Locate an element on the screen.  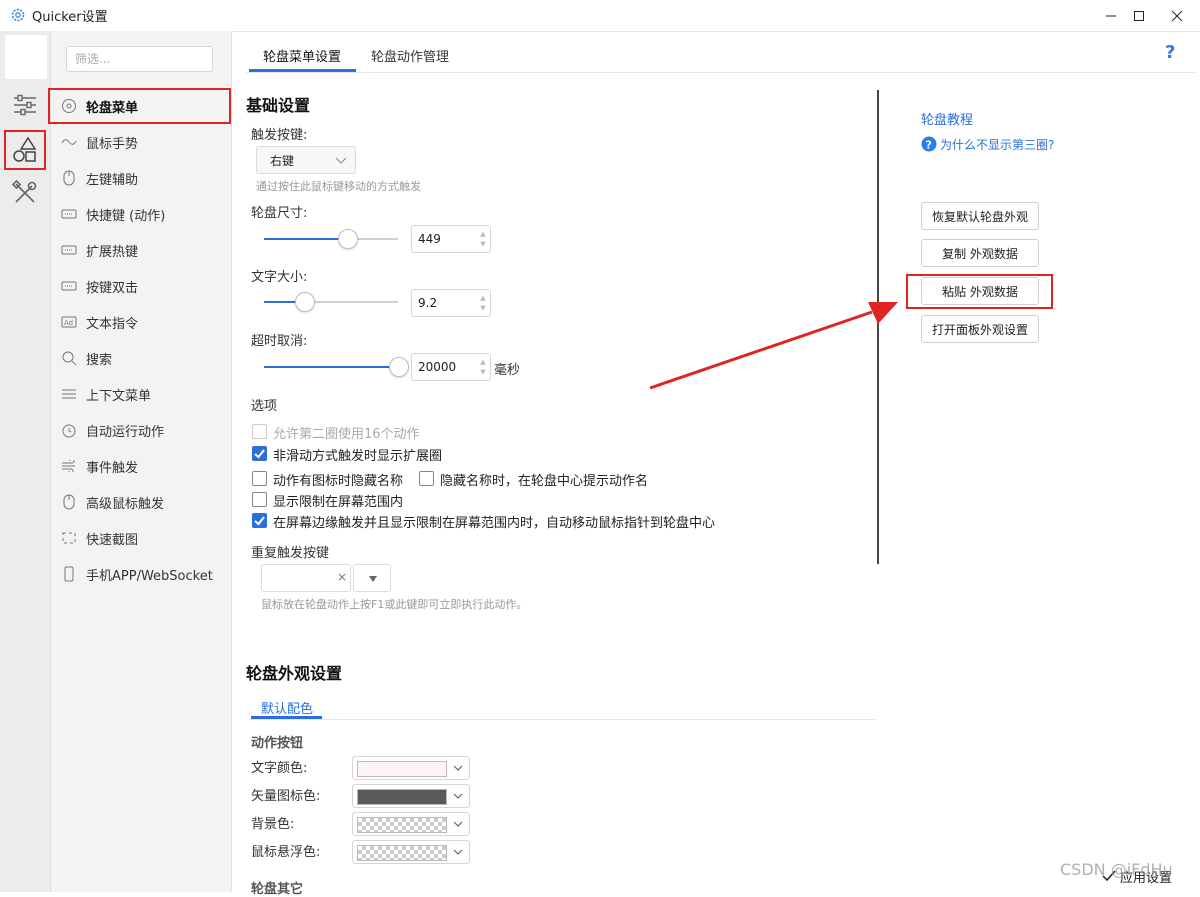
repeat-key-hint: 鼠标放在轮盘动作上按F1或此键即可立即执行此动作。 is located at coordinates (394, 604).